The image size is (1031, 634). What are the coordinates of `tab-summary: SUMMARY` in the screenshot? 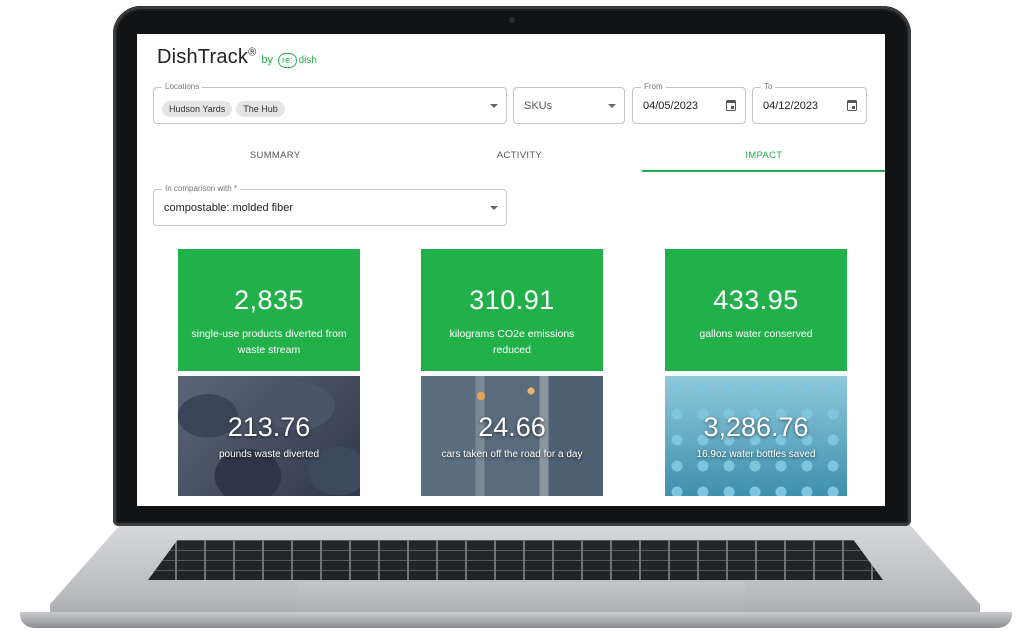 It's located at (275, 158).